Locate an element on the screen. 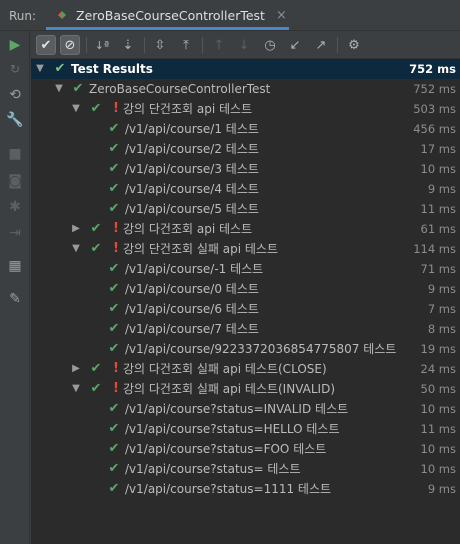 The height and width of the screenshot is (544, 460). sort-alpha-icon: ↓ª is located at coordinates (102, 45).